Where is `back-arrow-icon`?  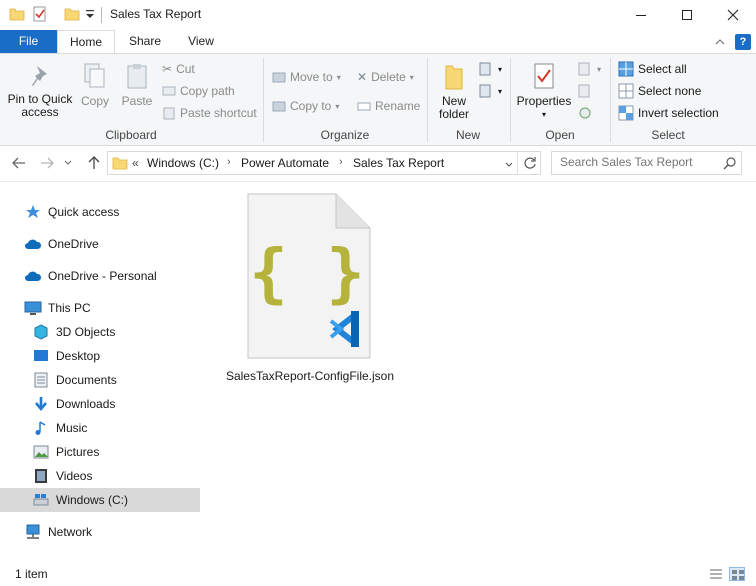 back-arrow-icon is located at coordinates (18, 163).